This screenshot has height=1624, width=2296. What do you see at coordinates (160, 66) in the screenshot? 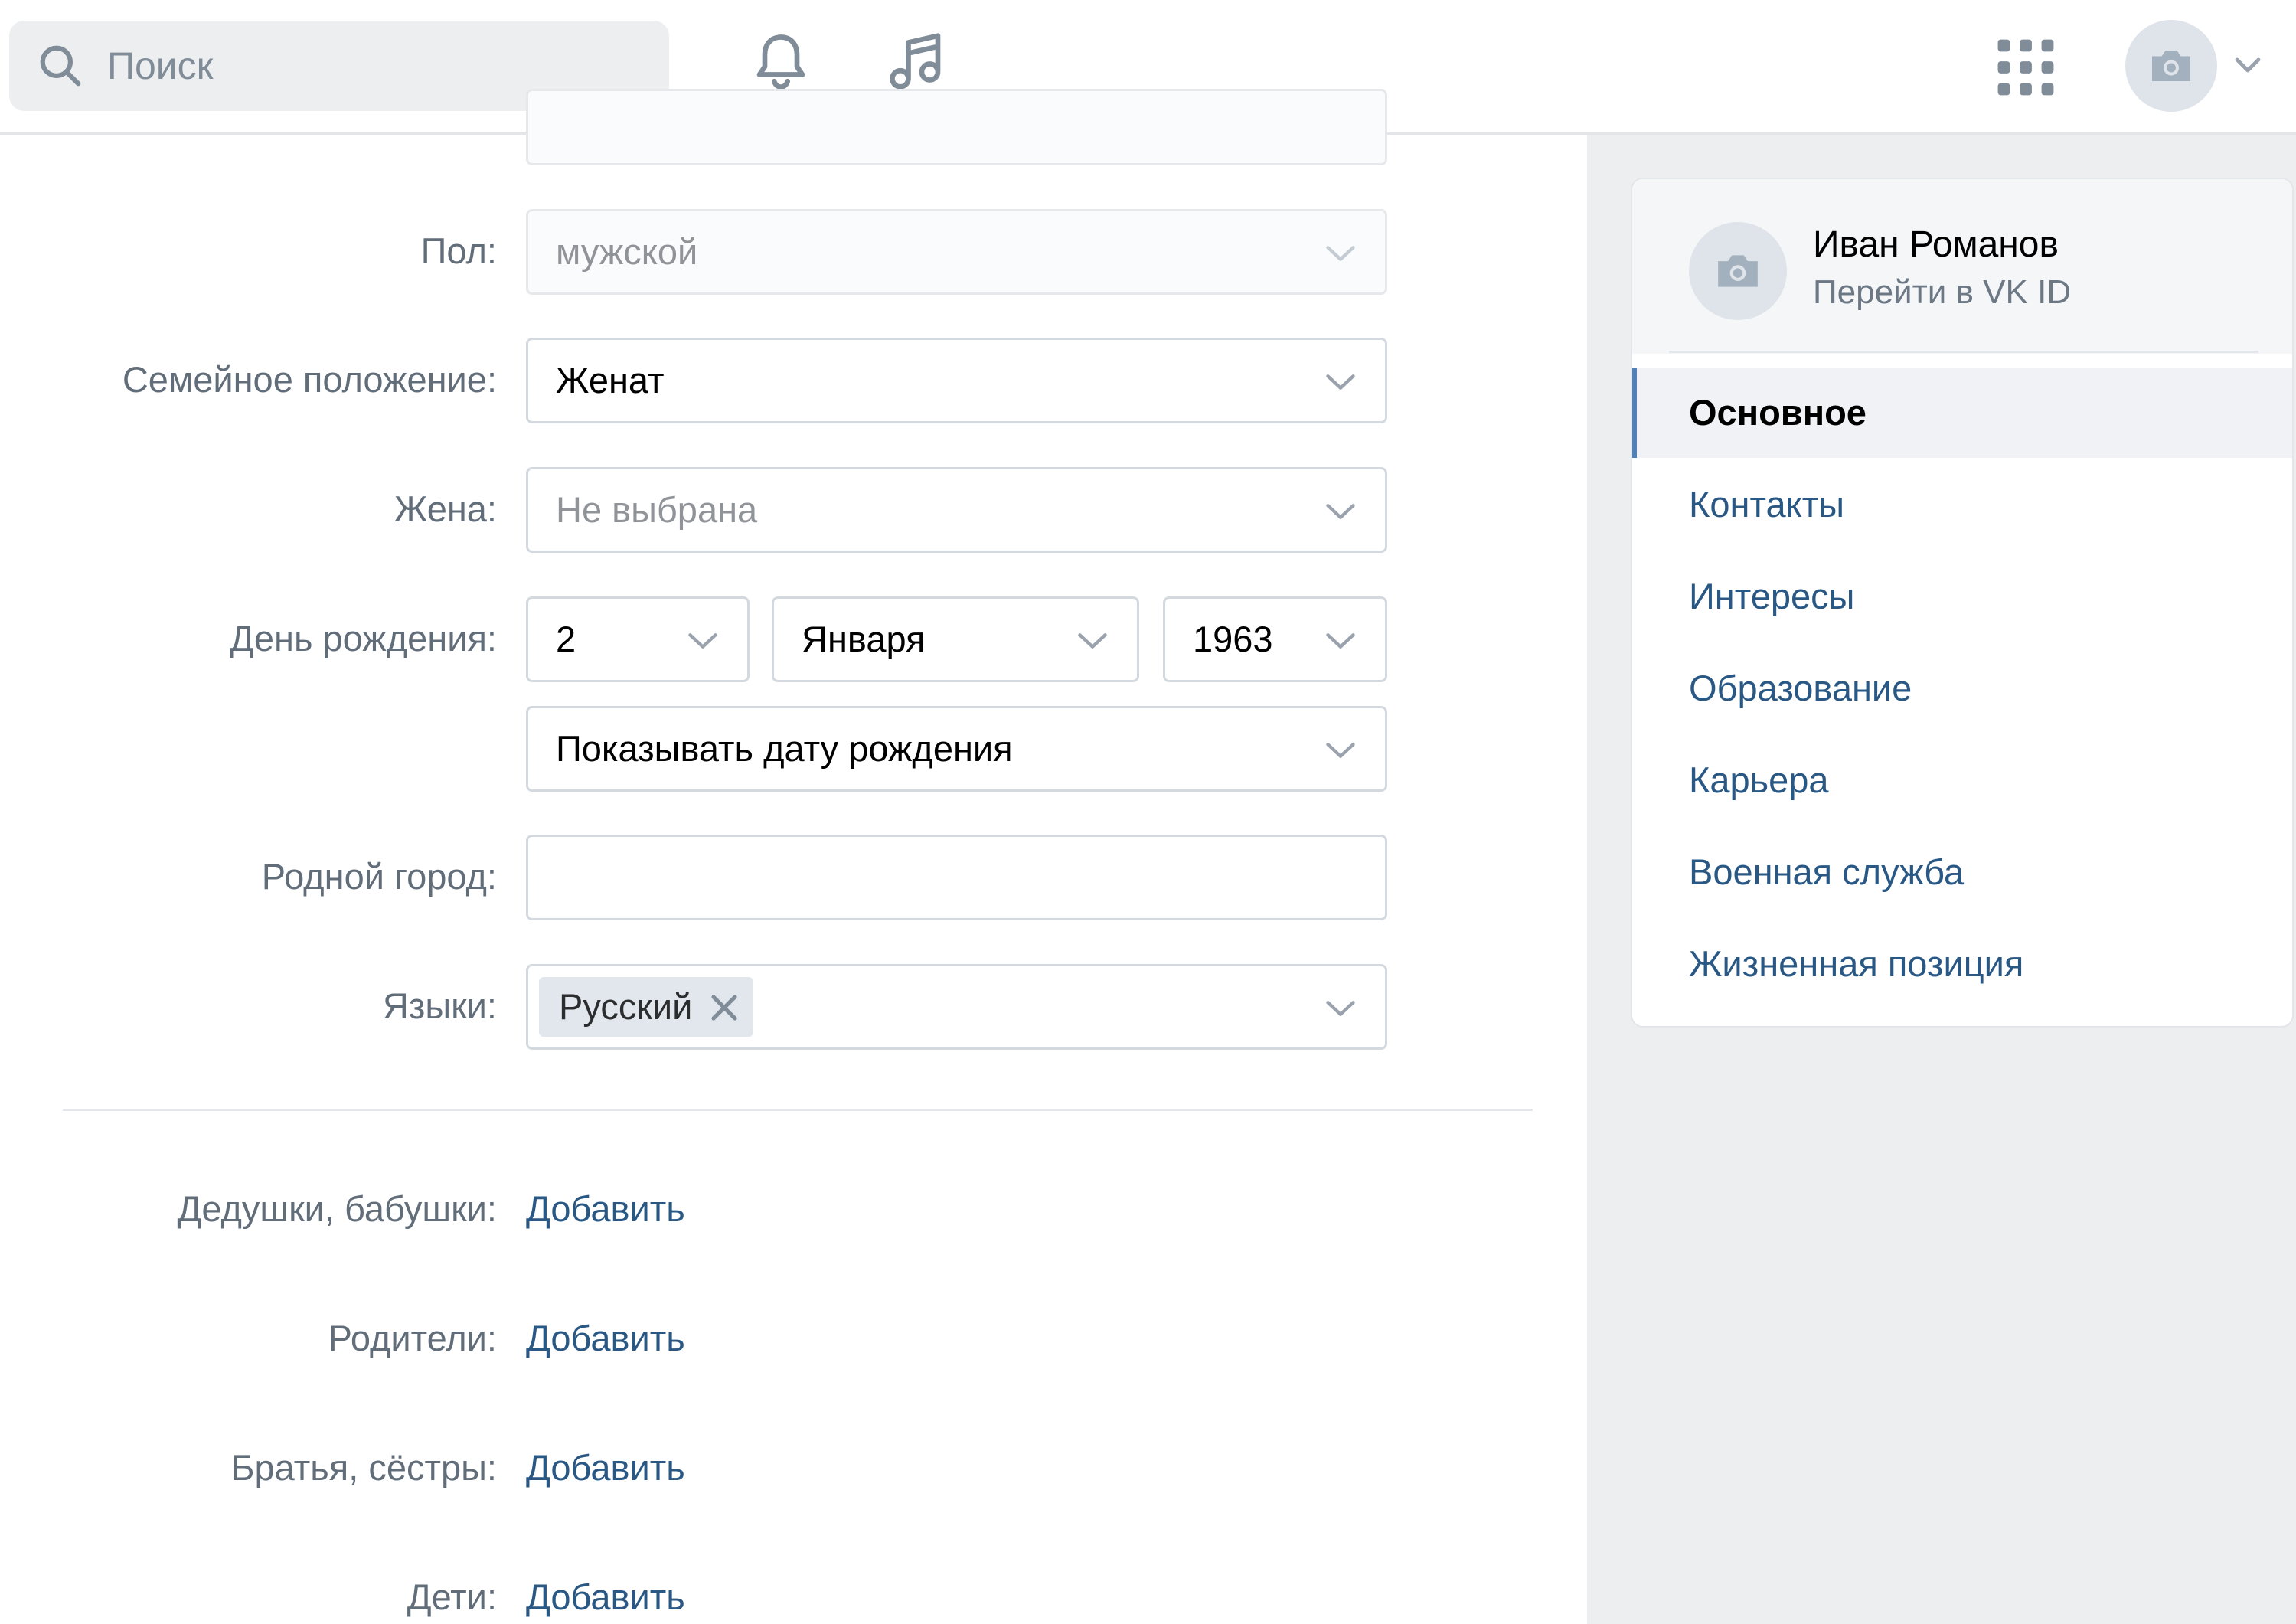
I see `search-placeholder: Поиск` at bounding box center [160, 66].